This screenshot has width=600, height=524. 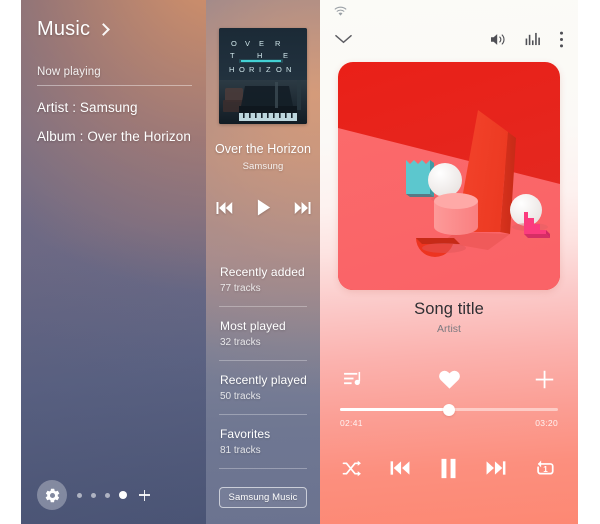 I want to click on artist-name: Artist, so click(x=449, y=329).